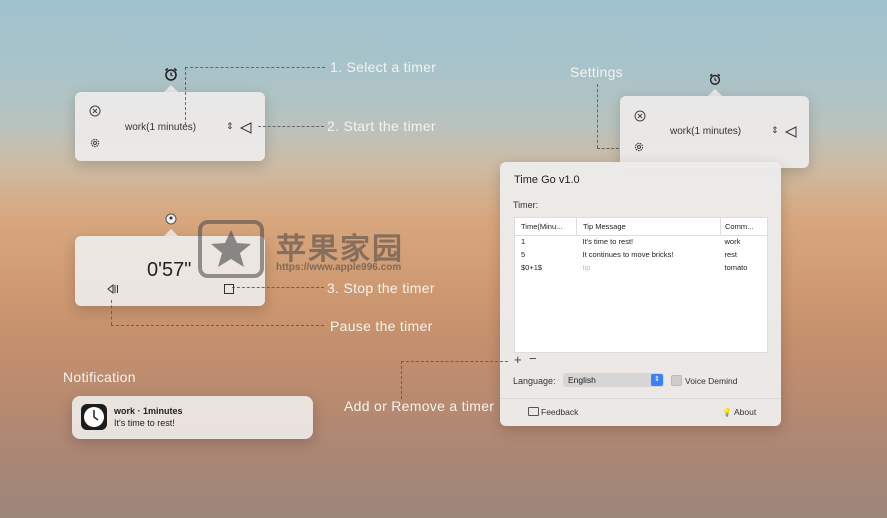  I want to click on callout-add-remove: Add or Remove a timer, so click(419, 406).